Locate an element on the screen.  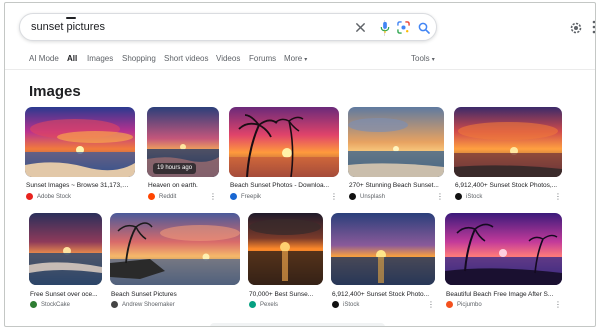
source-name: StockCake is located at coordinates (56, 304).